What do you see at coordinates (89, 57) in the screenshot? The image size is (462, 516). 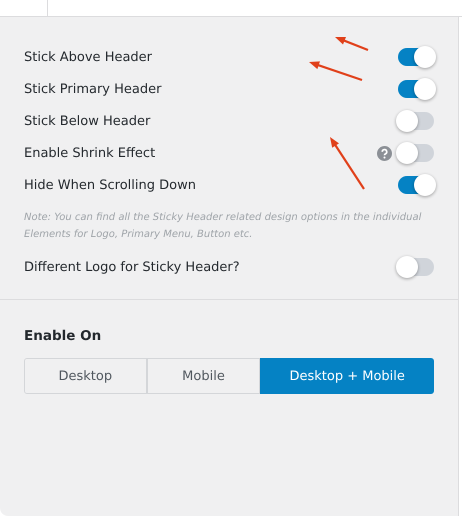 I see `setting-label: Stick Above Header` at bounding box center [89, 57].